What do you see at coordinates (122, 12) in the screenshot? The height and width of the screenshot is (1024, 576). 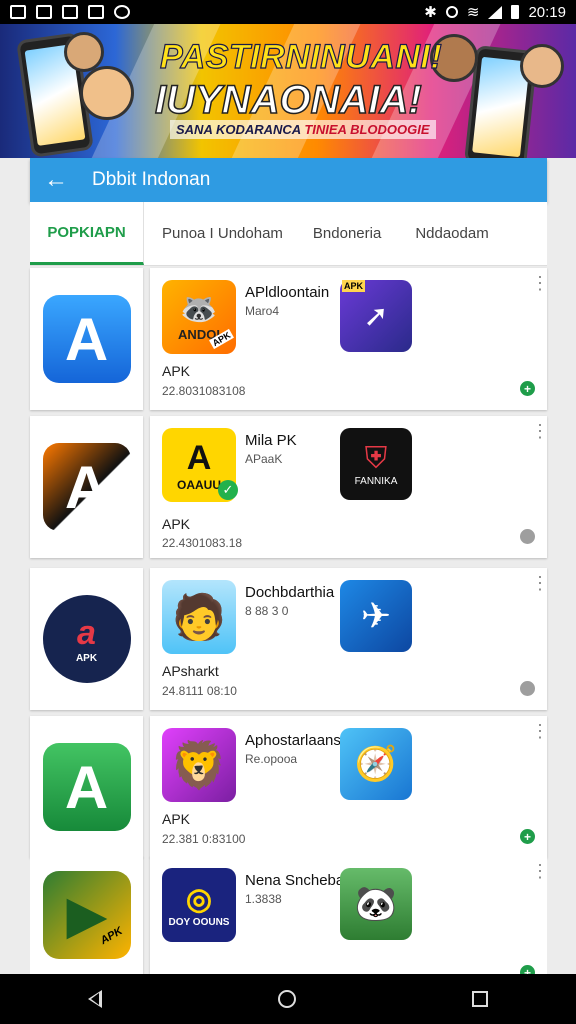 I see `chrome-notification-icon` at bounding box center [122, 12].